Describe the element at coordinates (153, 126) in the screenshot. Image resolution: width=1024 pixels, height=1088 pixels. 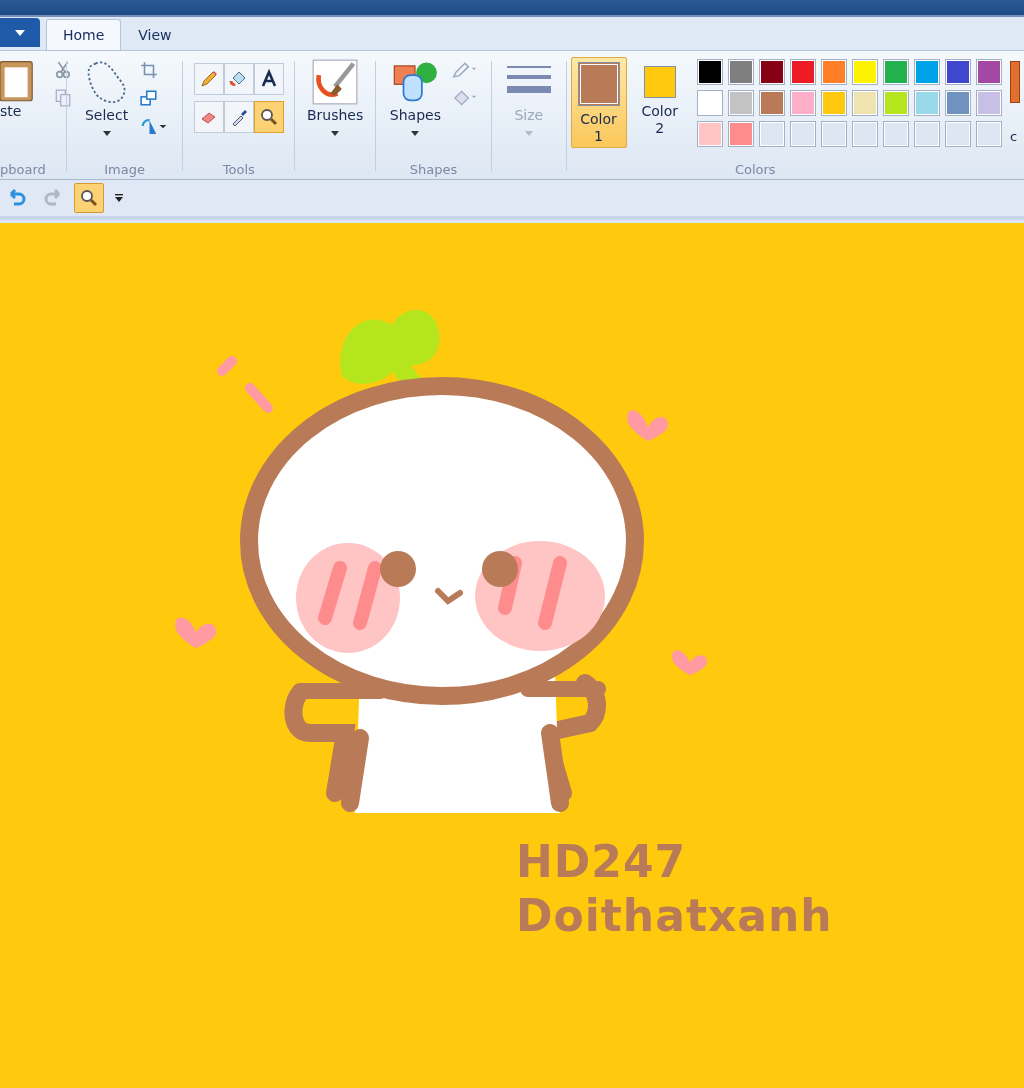
I see `rotate-icon` at that location.